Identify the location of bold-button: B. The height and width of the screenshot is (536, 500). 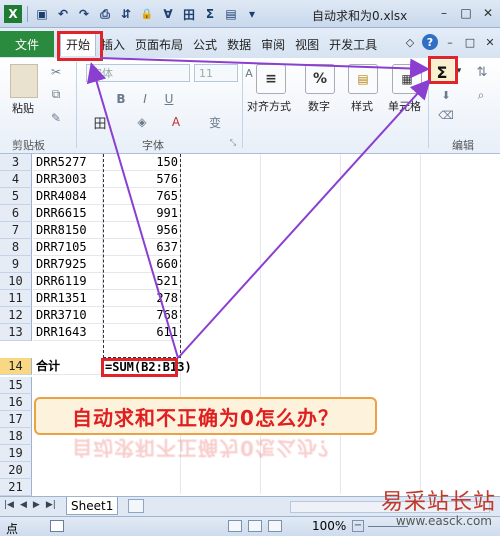
(121, 99).